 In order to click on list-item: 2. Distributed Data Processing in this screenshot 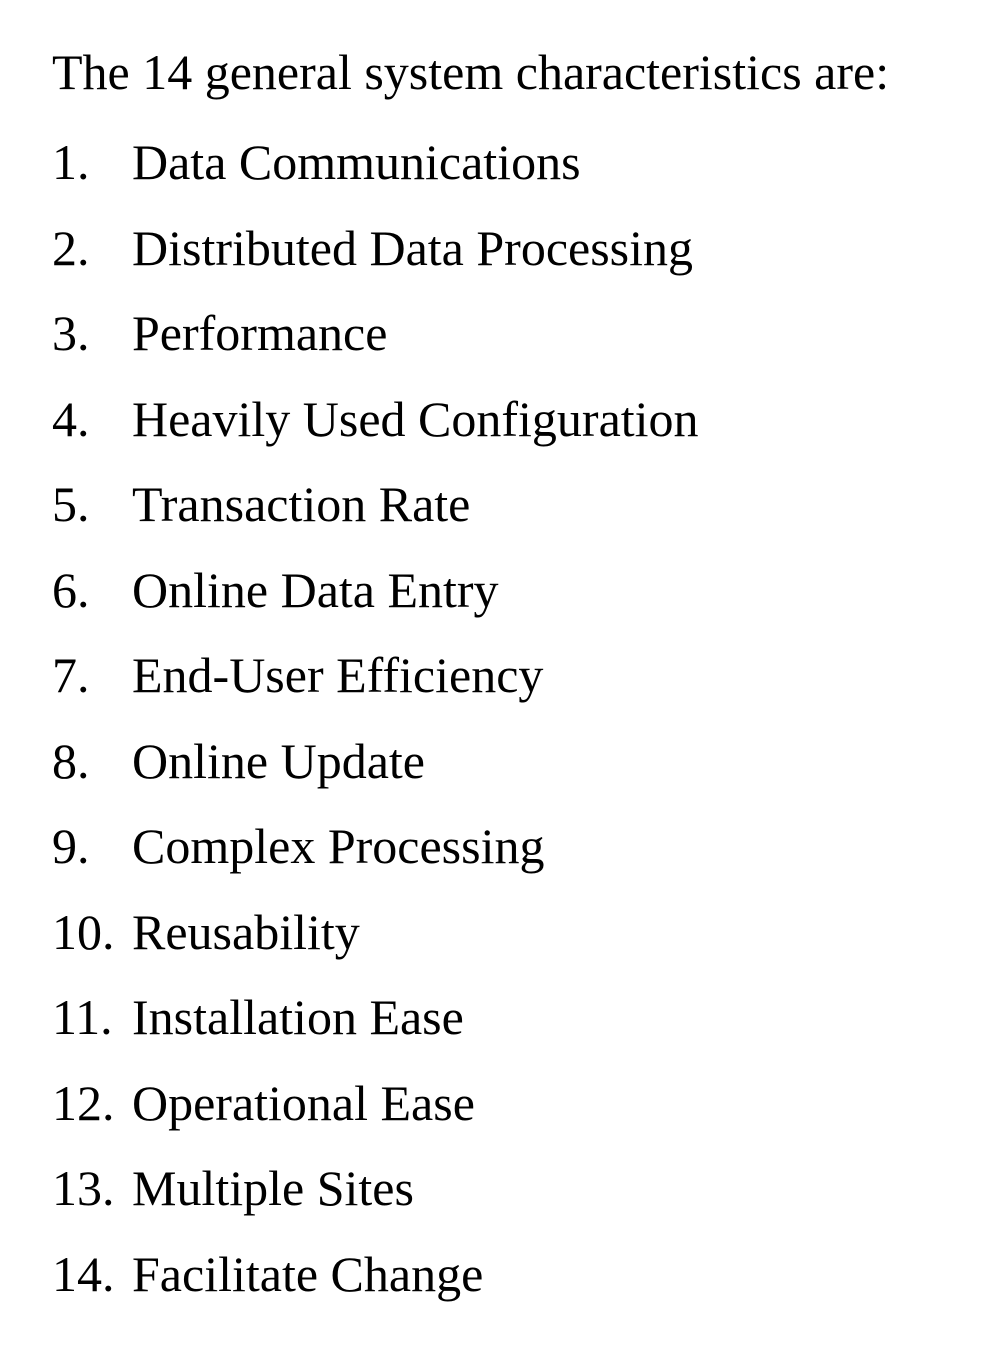, I will do `click(522, 249)`.